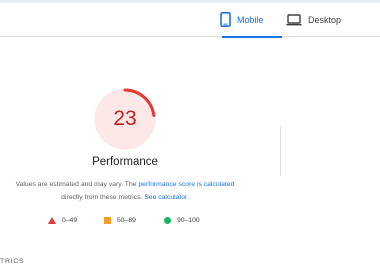  What do you see at coordinates (294, 19) in the screenshot?
I see `laptop-icon` at bounding box center [294, 19].